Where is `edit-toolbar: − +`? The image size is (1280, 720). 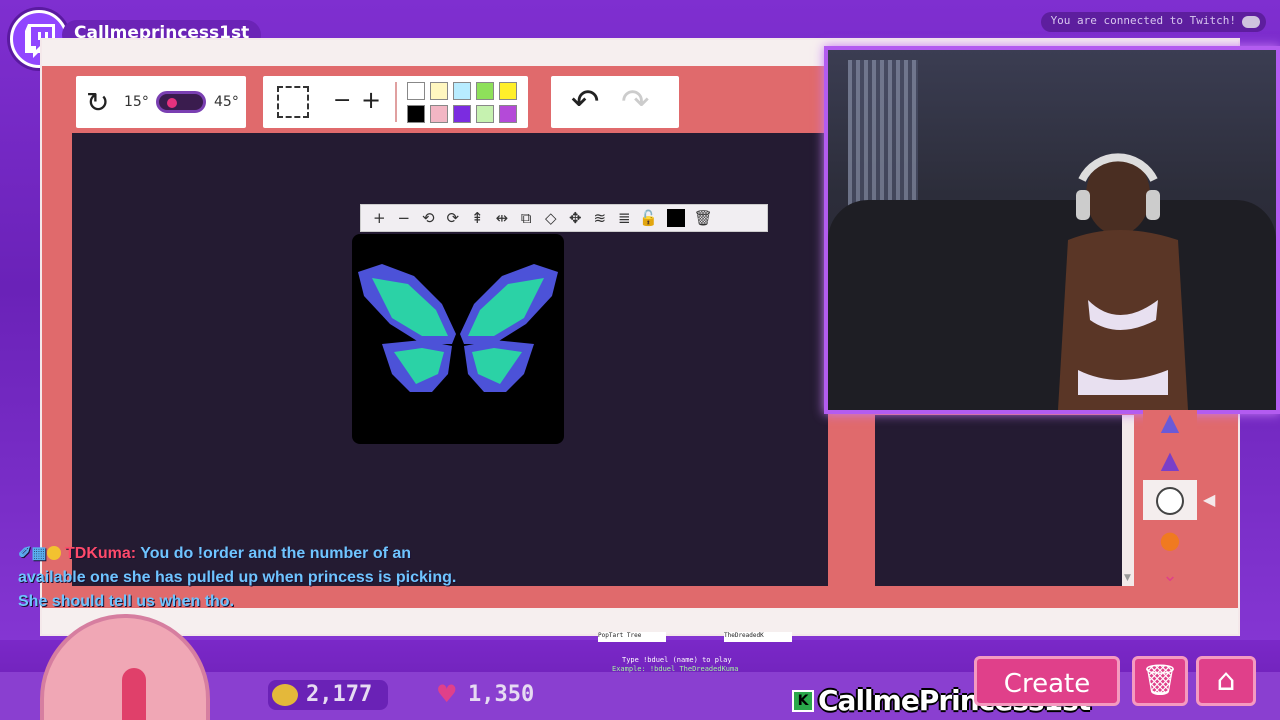
edit-toolbar: − + is located at coordinates (395, 102).